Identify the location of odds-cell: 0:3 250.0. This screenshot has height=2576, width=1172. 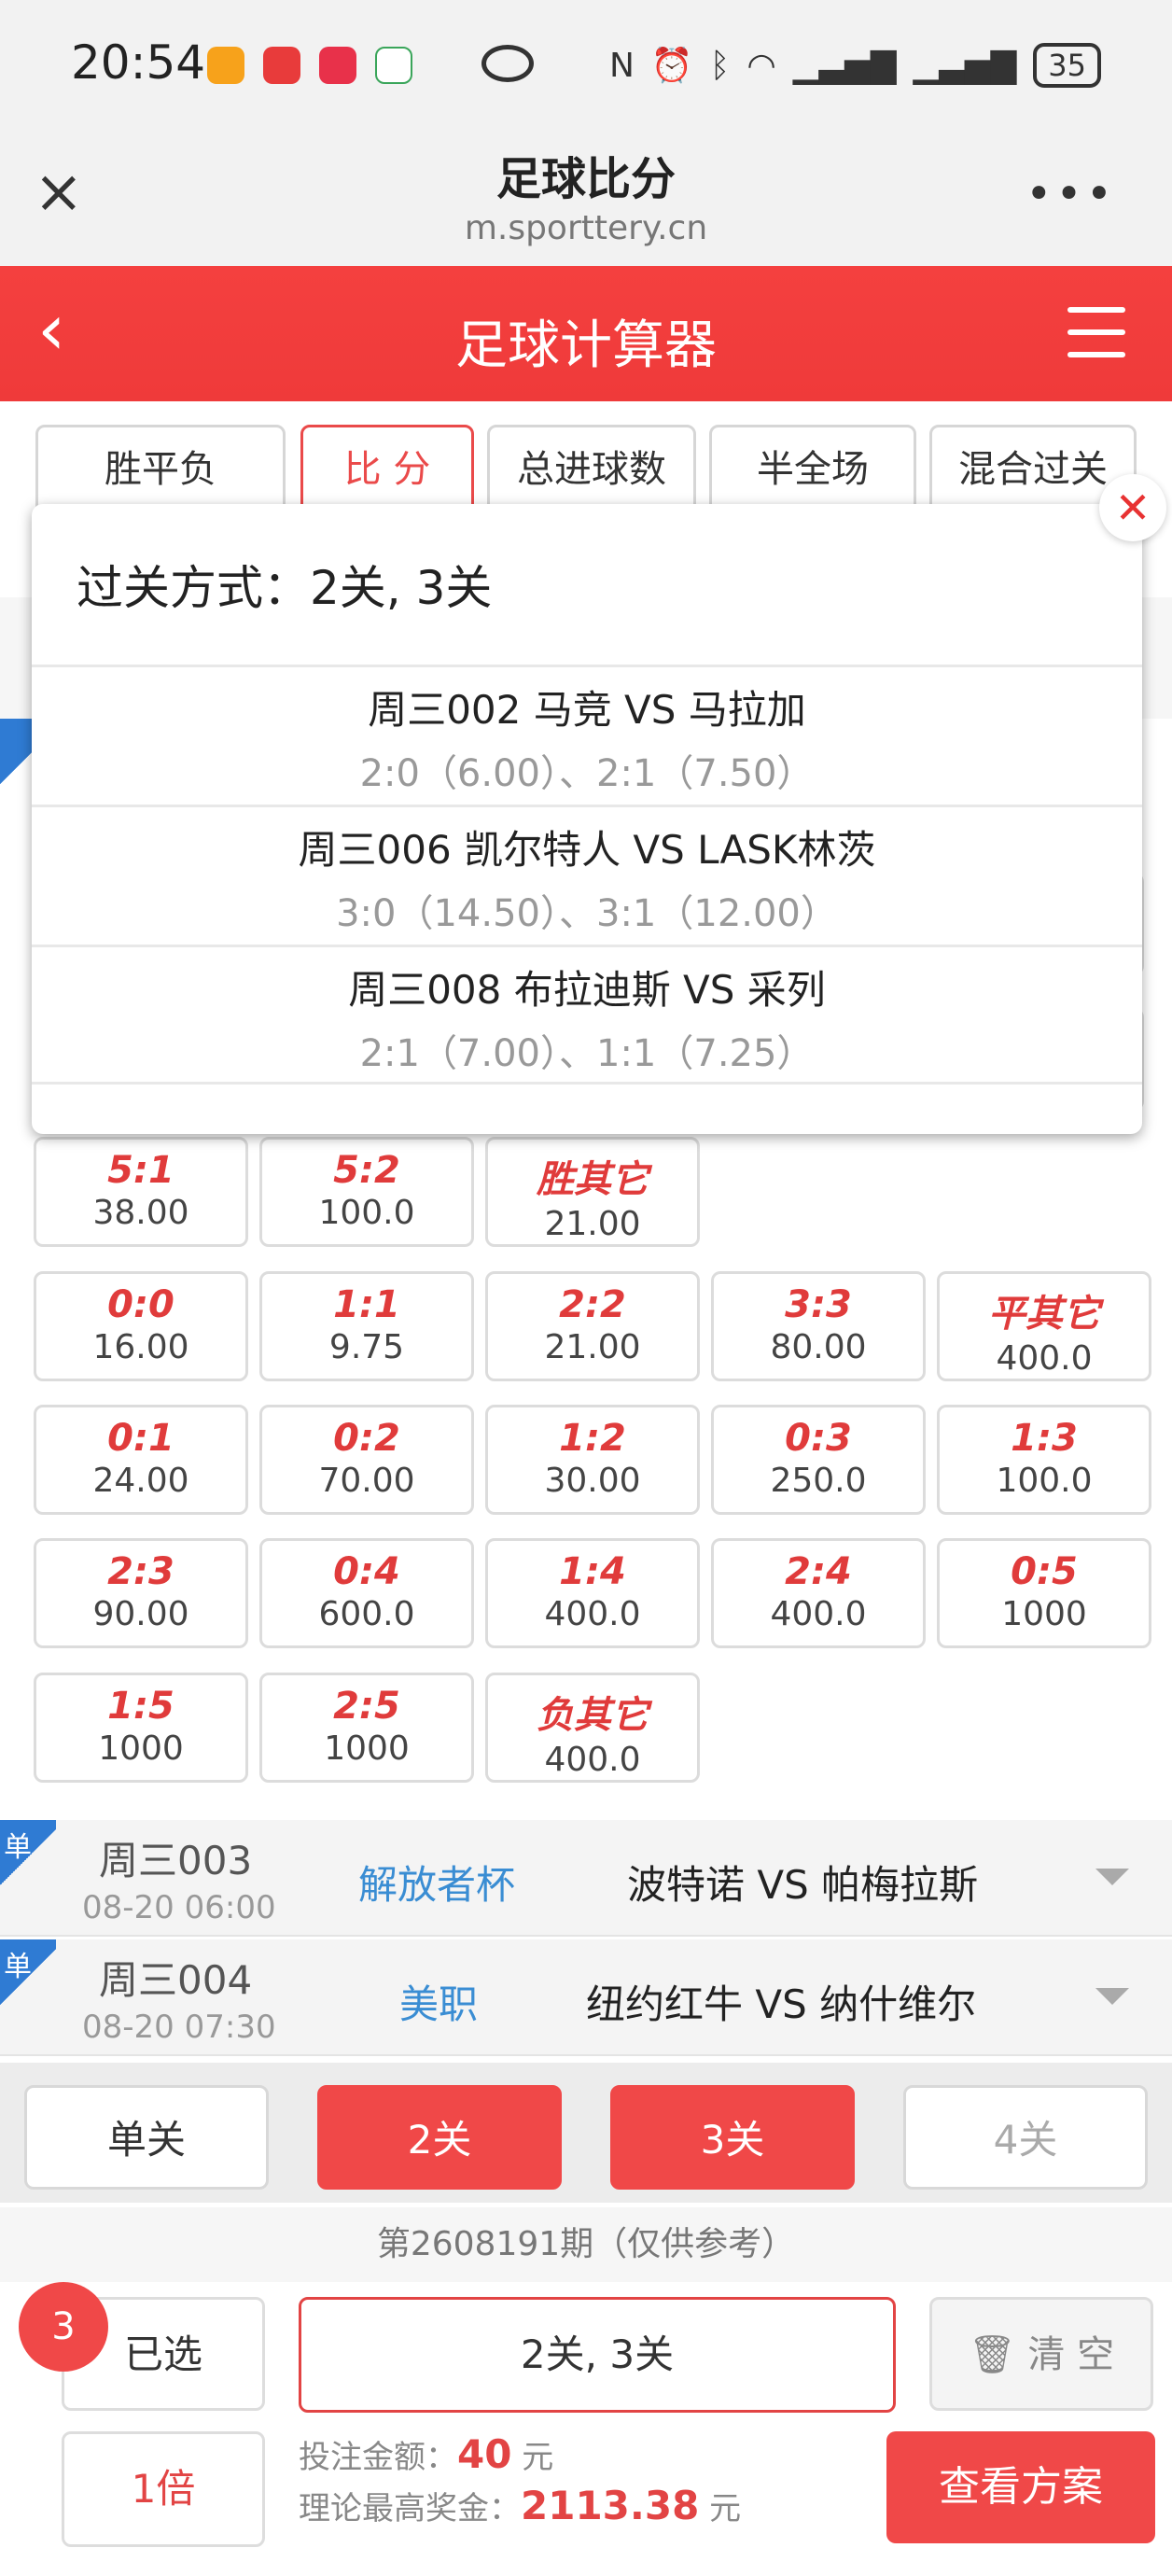
(818, 1460).